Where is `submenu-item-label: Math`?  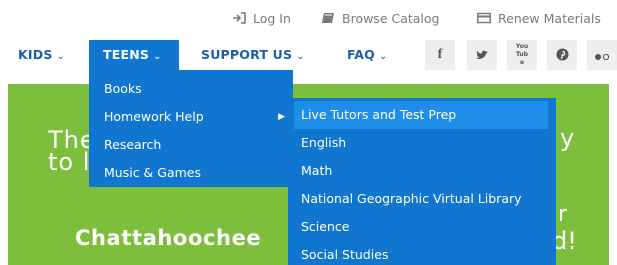
submenu-item-label: Math is located at coordinates (317, 170).